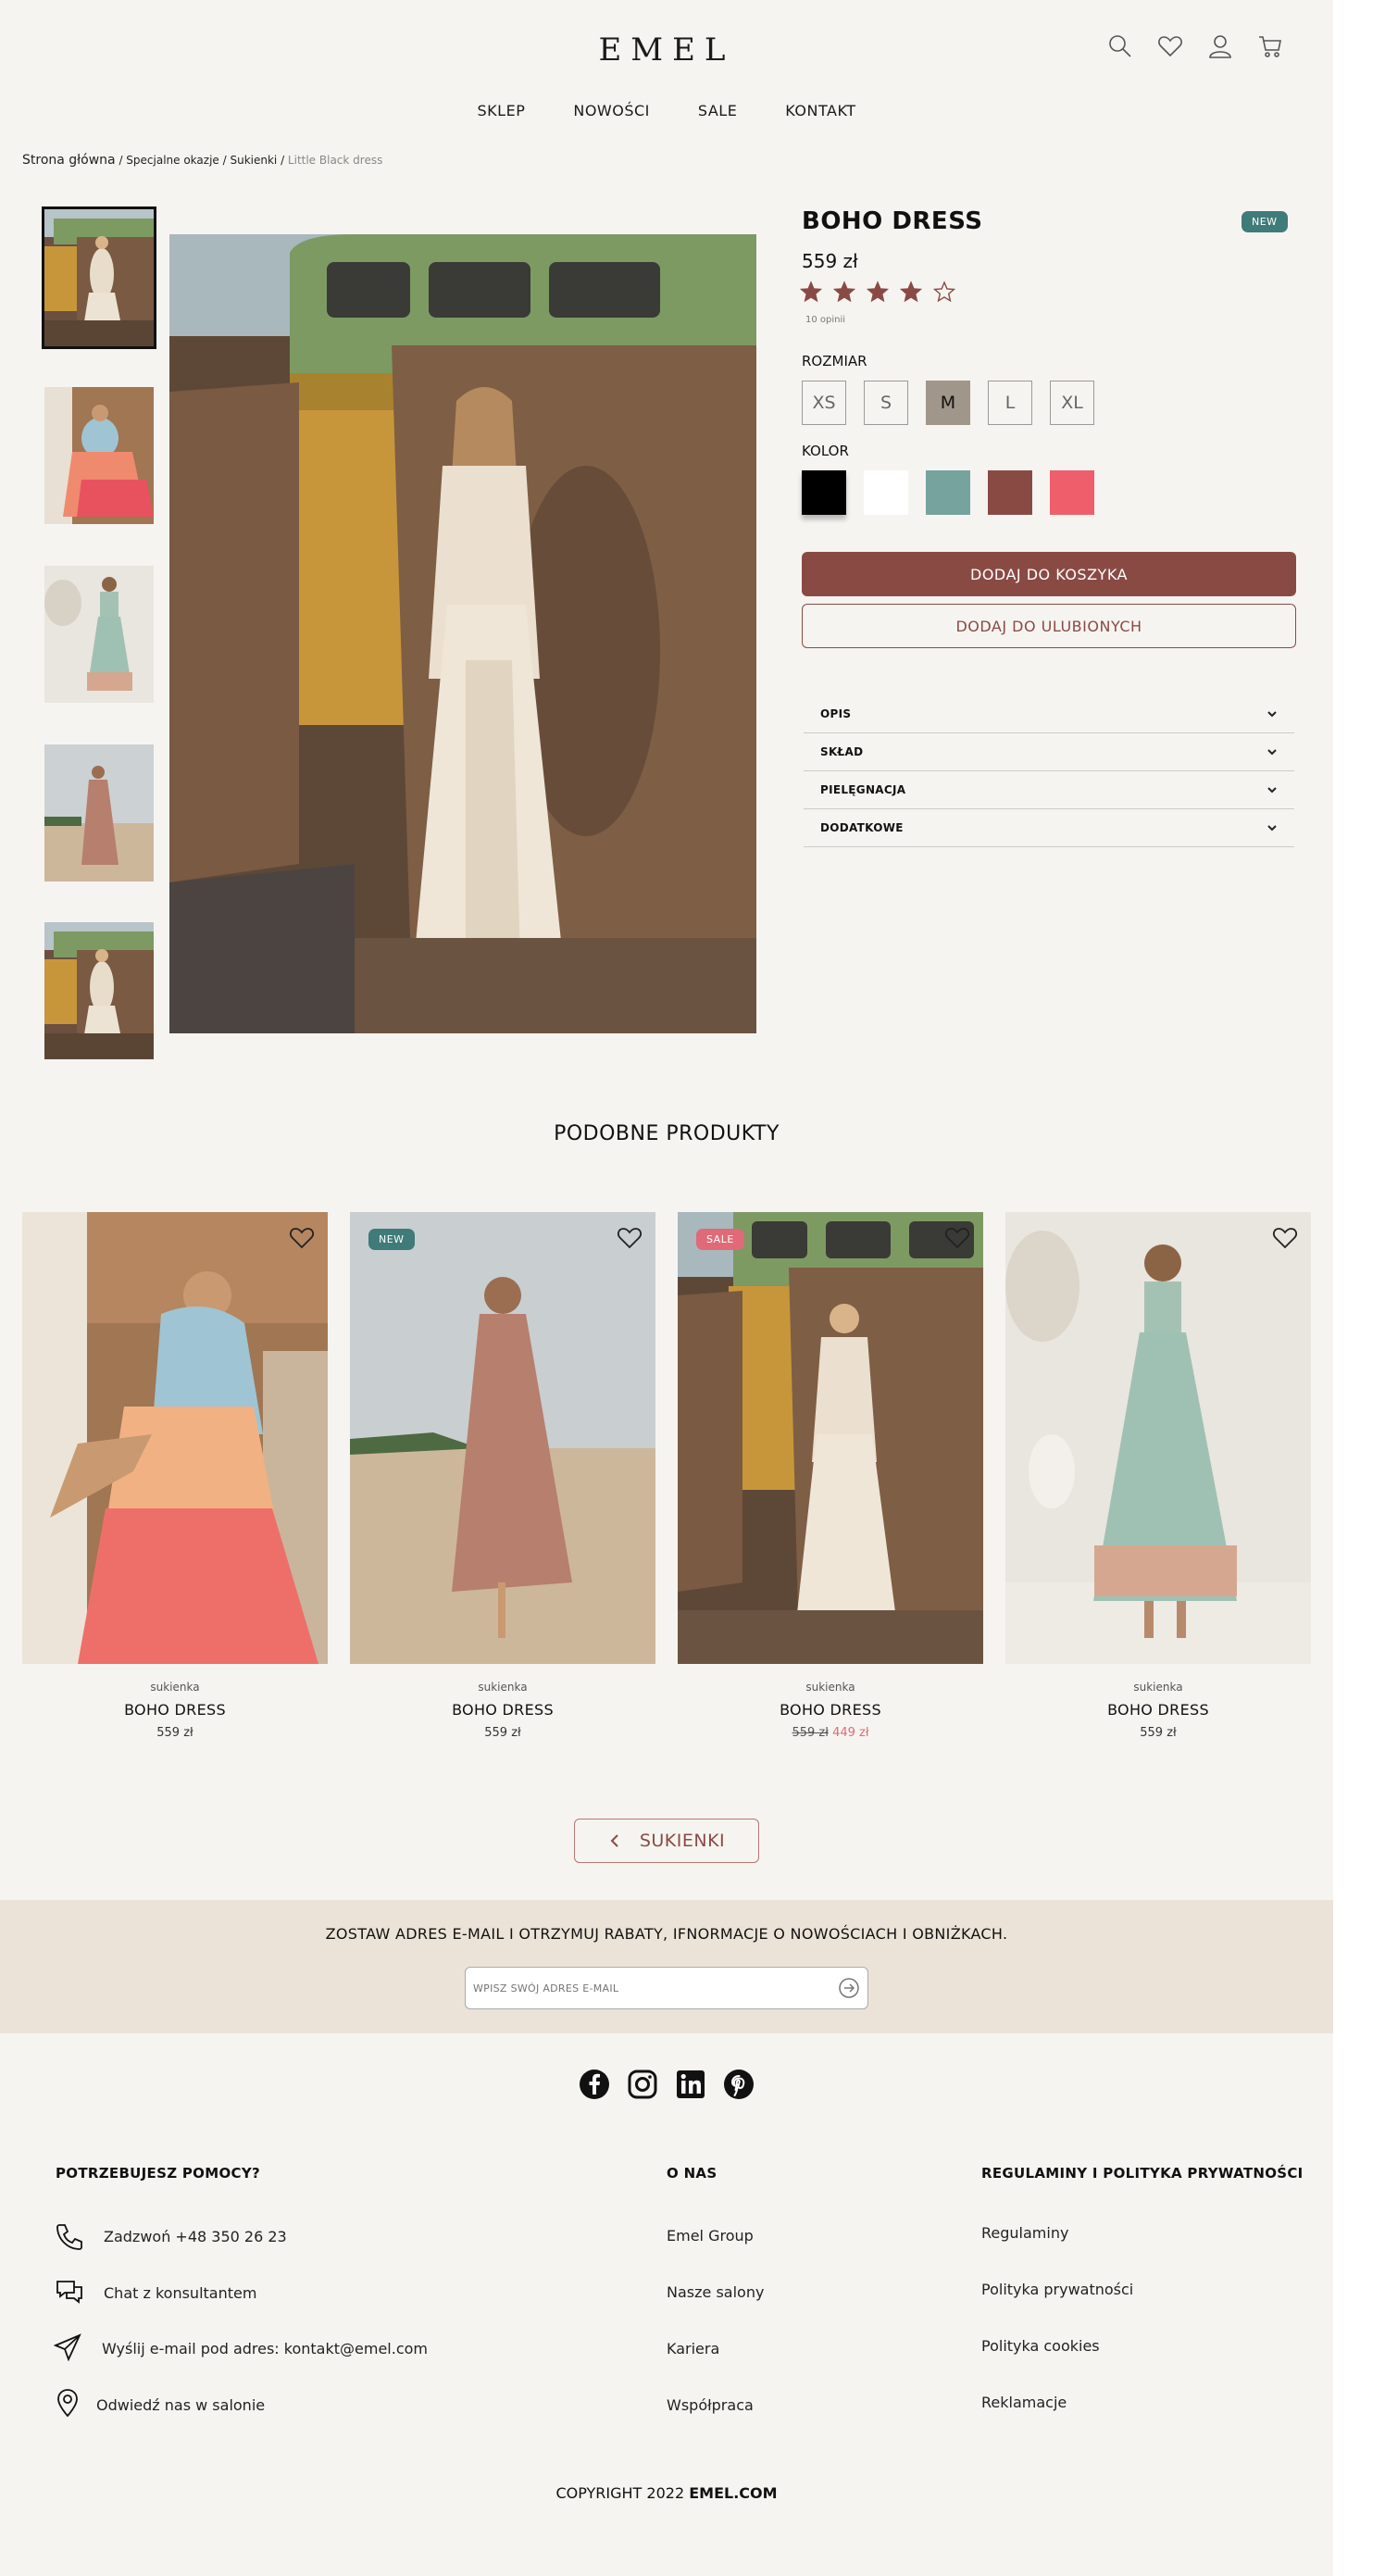  What do you see at coordinates (1049, 714) in the screenshot?
I see `accordion-opis: OPIS` at bounding box center [1049, 714].